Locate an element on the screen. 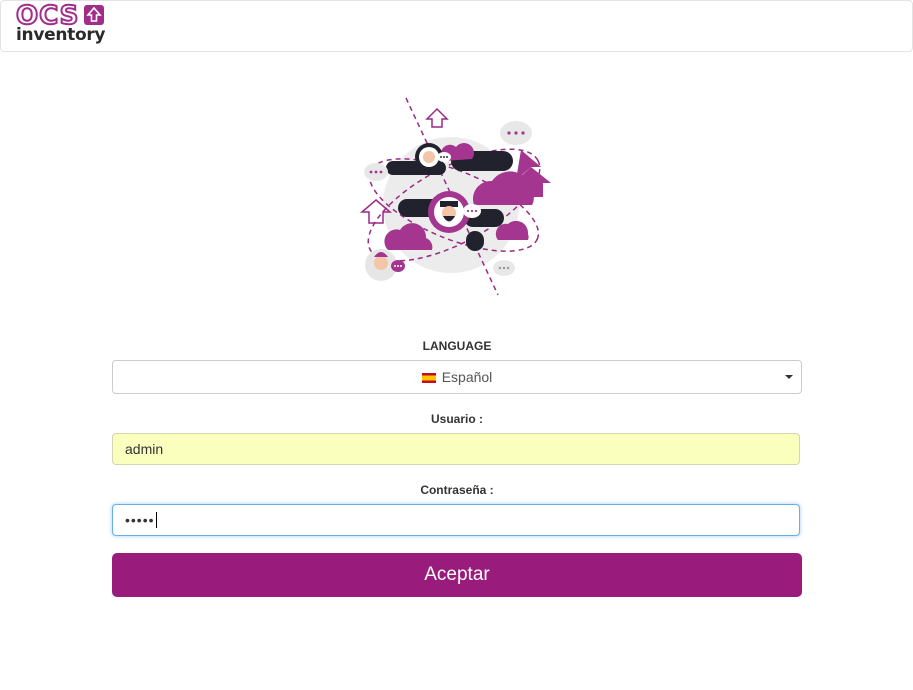 The image size is (913, 690). language-value-text: Español is located at coordinates (467, 377).